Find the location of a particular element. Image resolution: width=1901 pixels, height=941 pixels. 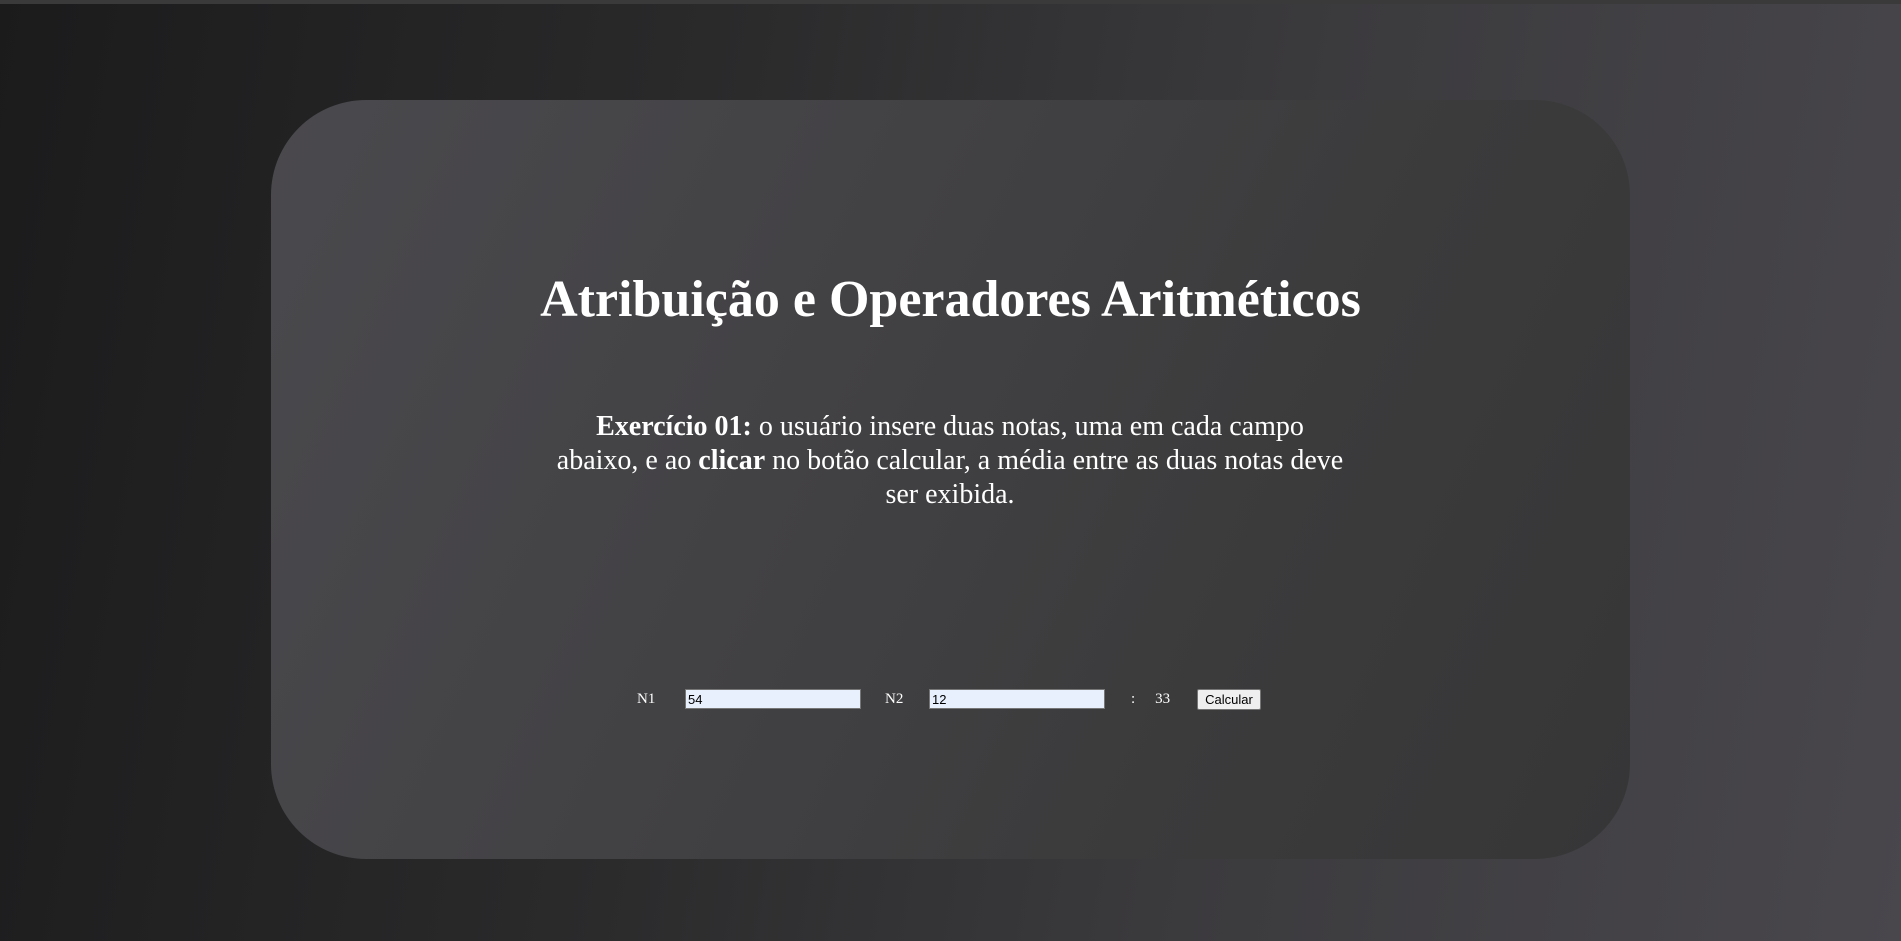

n2-input is located at coordinates (1017, 699).